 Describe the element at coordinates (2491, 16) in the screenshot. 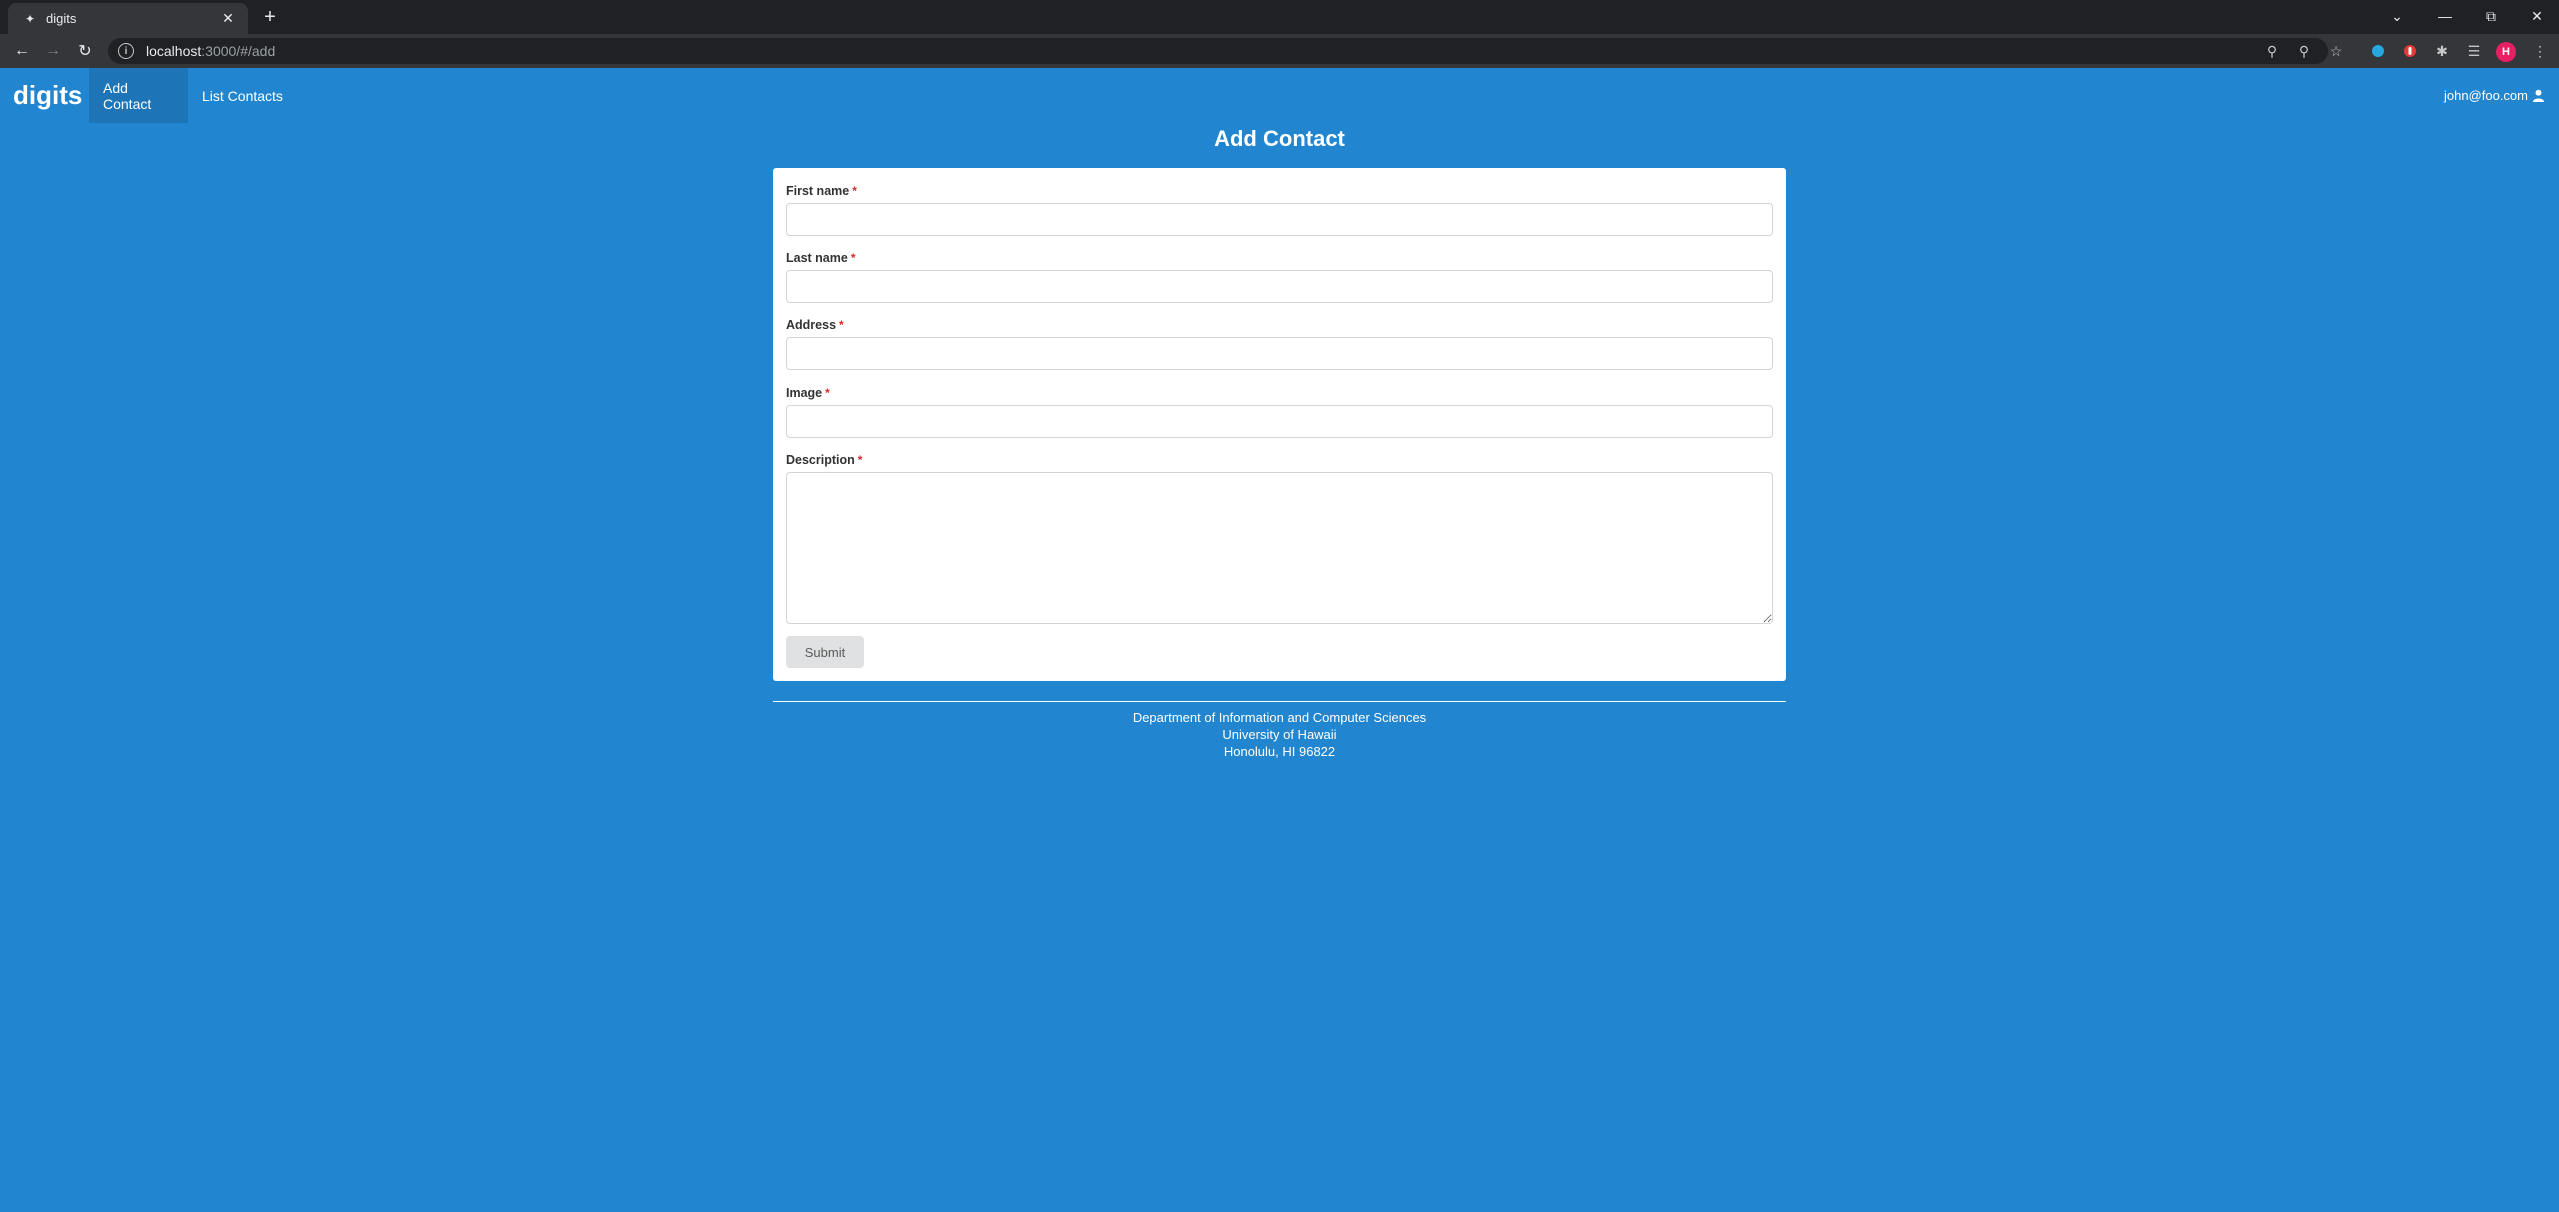

I see `restore-icon: ⧉` at that location.